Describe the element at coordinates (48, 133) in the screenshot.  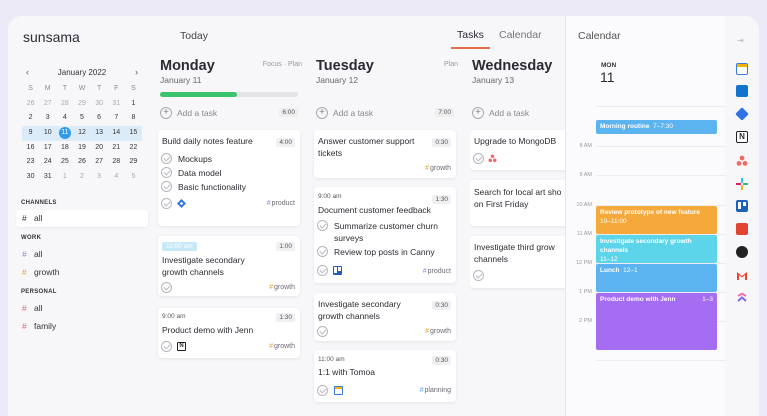
I see `calendar-date: 10` at that location.